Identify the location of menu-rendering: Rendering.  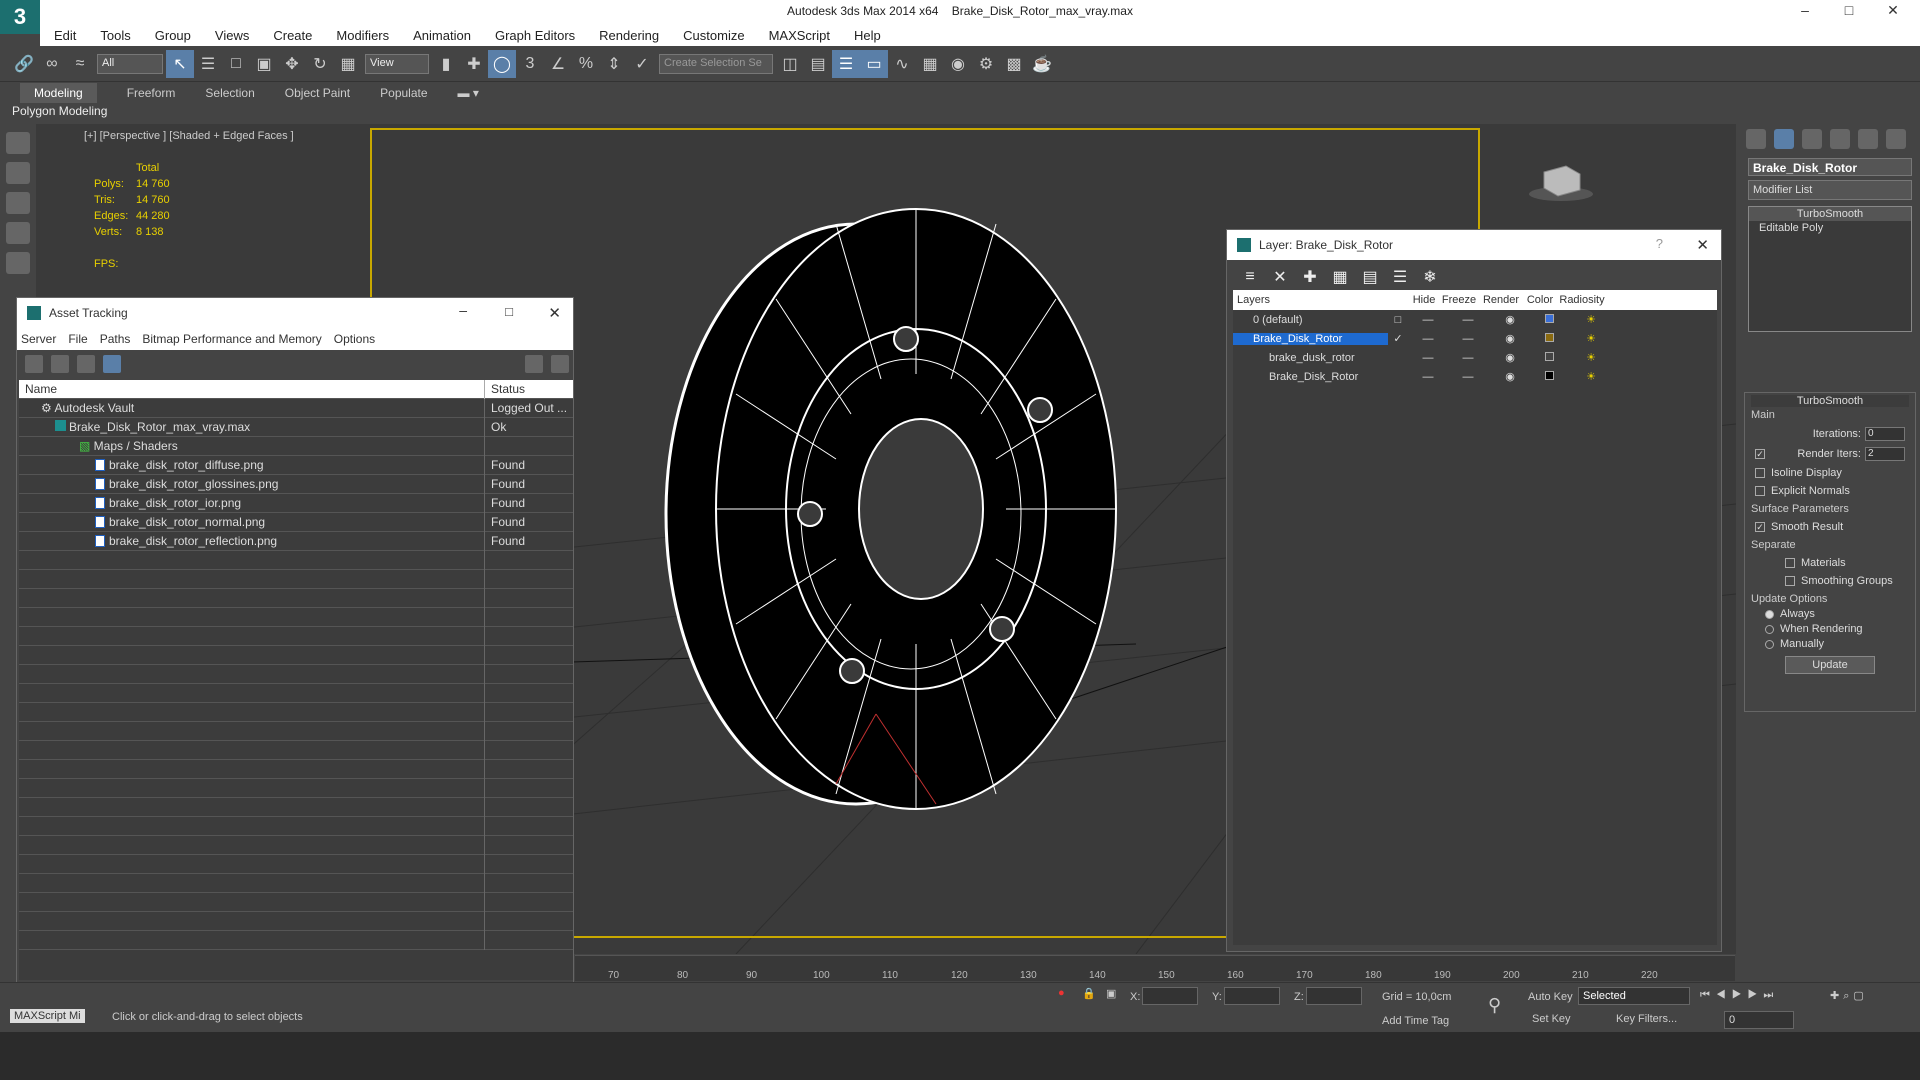
(629, 35).